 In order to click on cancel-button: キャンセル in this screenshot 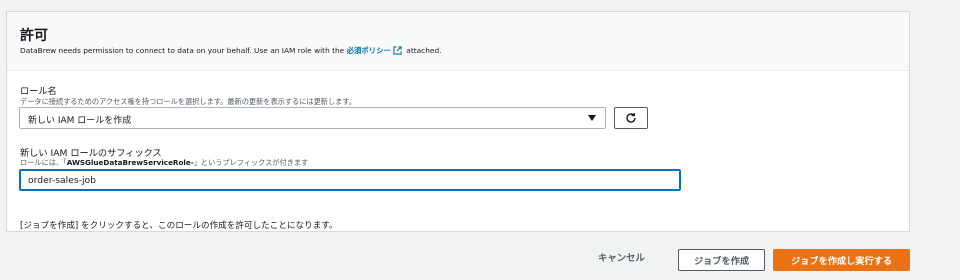, I will do `click(621, 257)`.